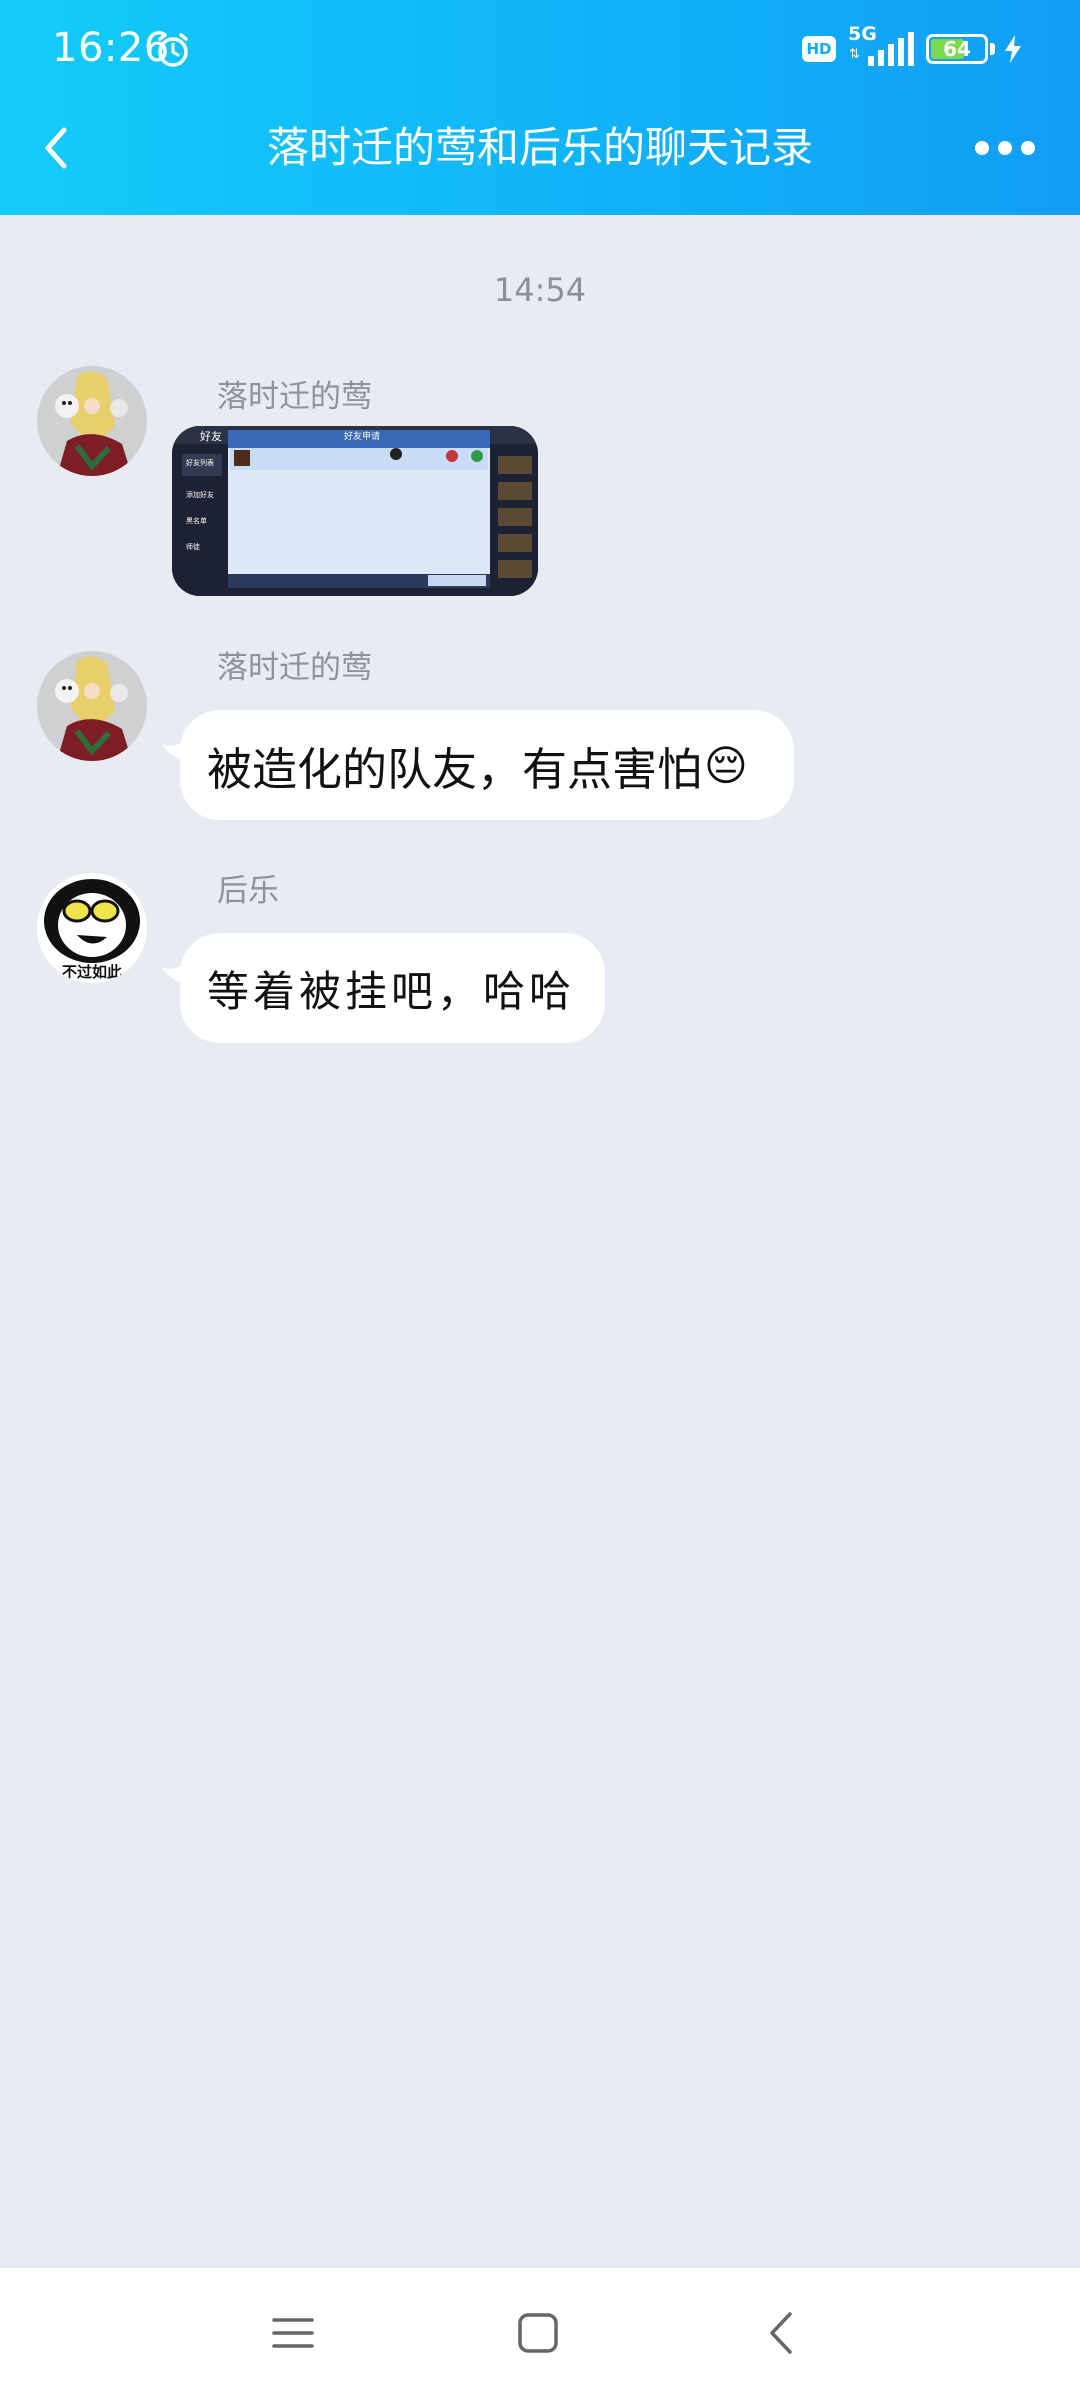  I want to click on app-header: 16:26 HD 5G ⇅ 64 落时迁的莺和后乐的聊天记录, so click(540, 107).